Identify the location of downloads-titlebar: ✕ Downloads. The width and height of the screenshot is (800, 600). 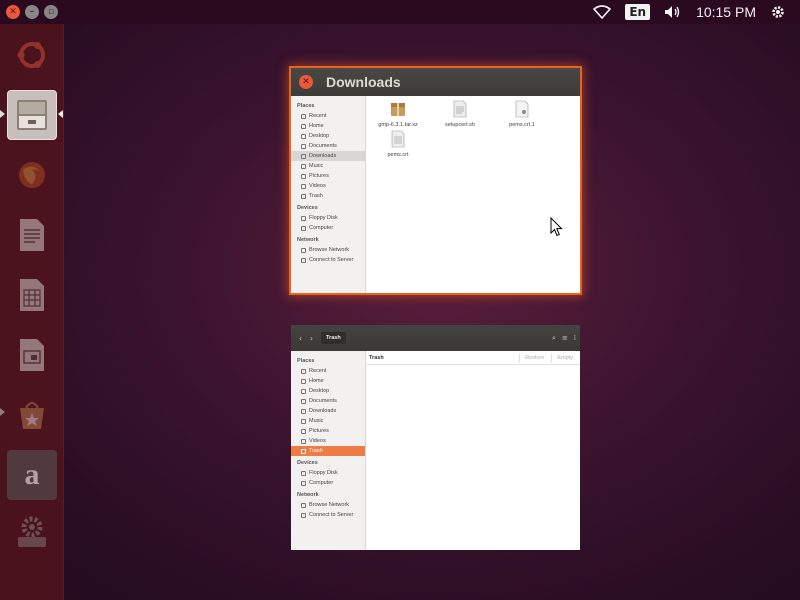
(435, 82).